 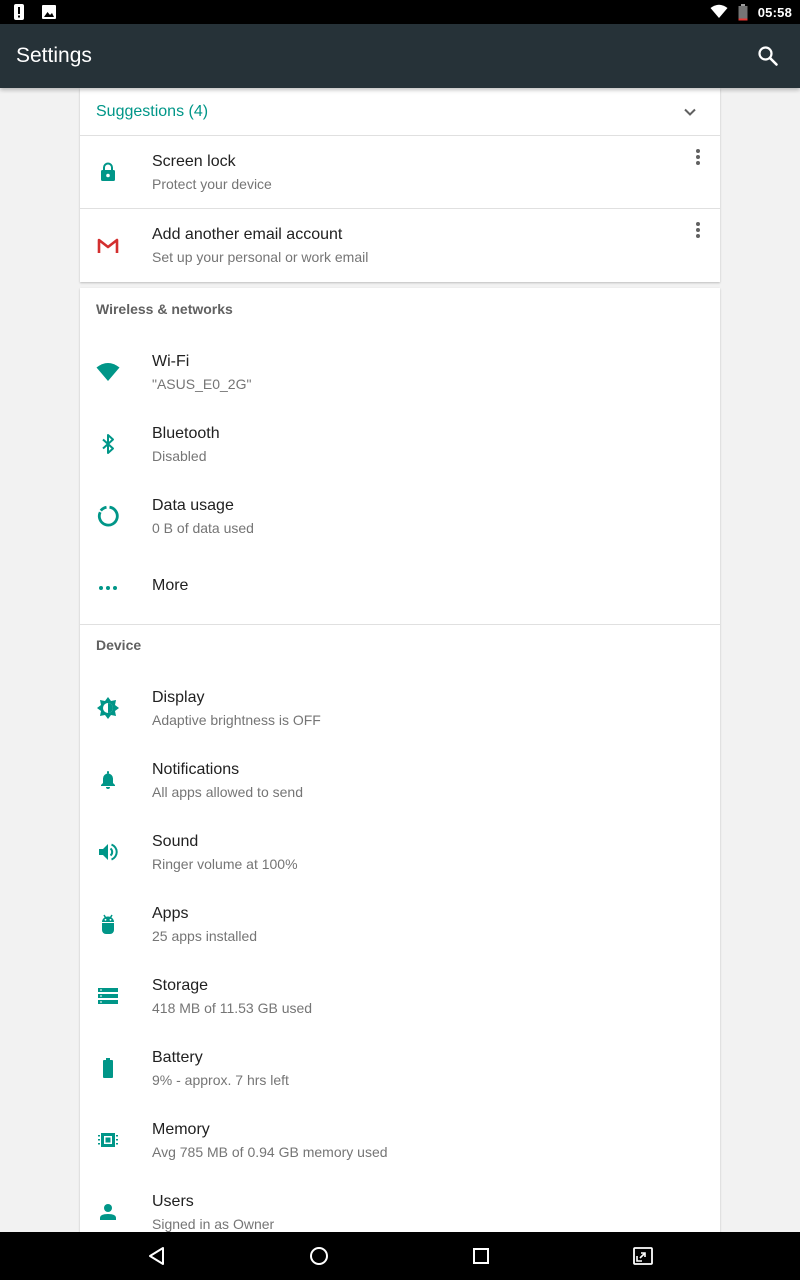 What do you see at coordinates (400, 1204) in the screenshot?
I see `settings-item-users: Users Signed in as Owner` at bounding box center [400, 1204].